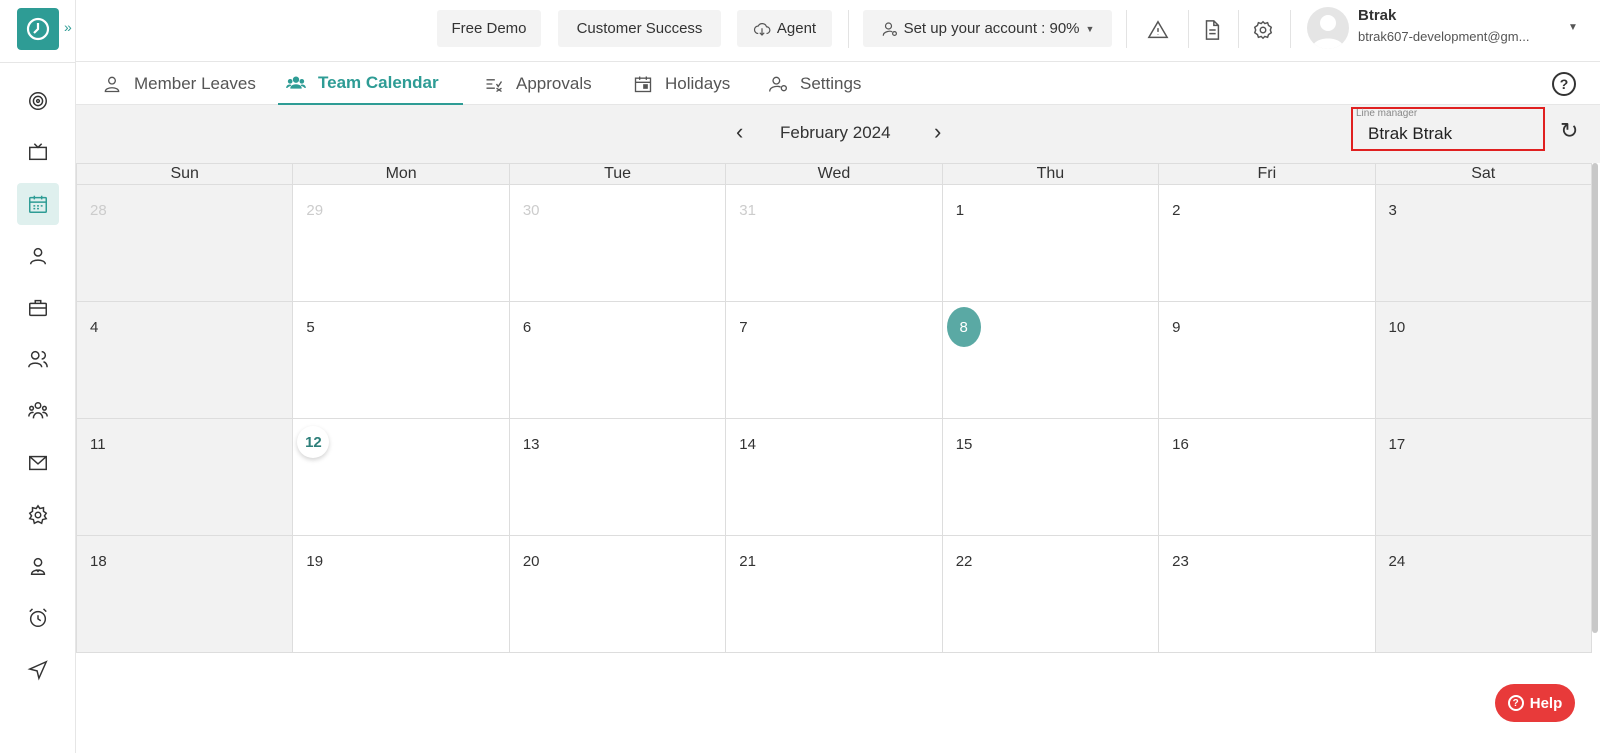 The height and width of the screenshot is (753, 1600). Describe the element at coordinates (834, 477) in the screenshot. I see `calendar-day-cell: 14` at that location.